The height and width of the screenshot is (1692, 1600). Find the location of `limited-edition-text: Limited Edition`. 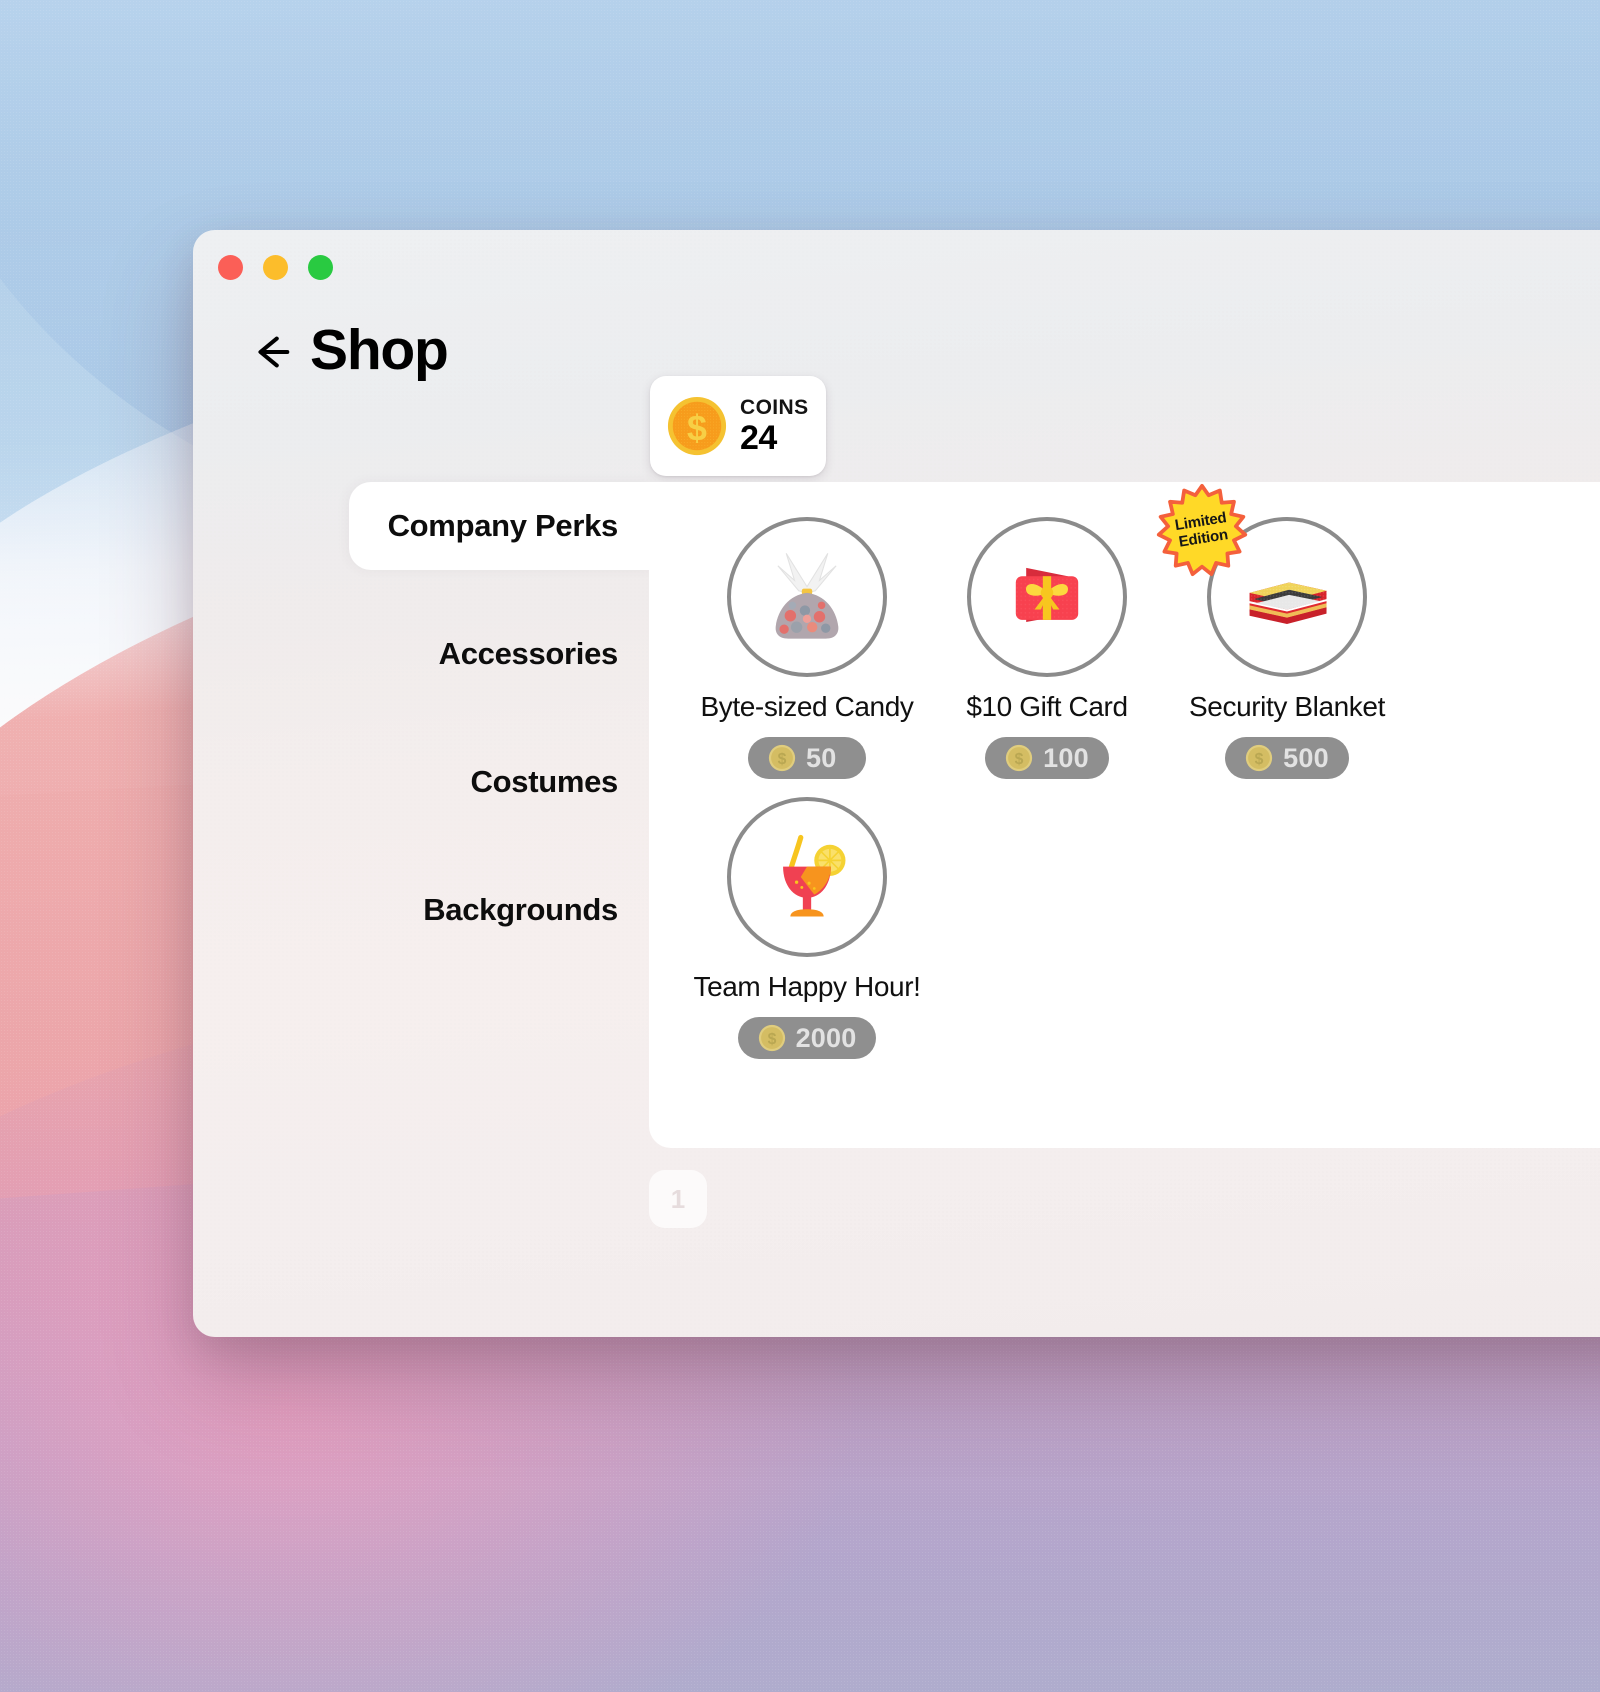

limited-edition-text: Limited Edition is located at coordinates (1202, 530).